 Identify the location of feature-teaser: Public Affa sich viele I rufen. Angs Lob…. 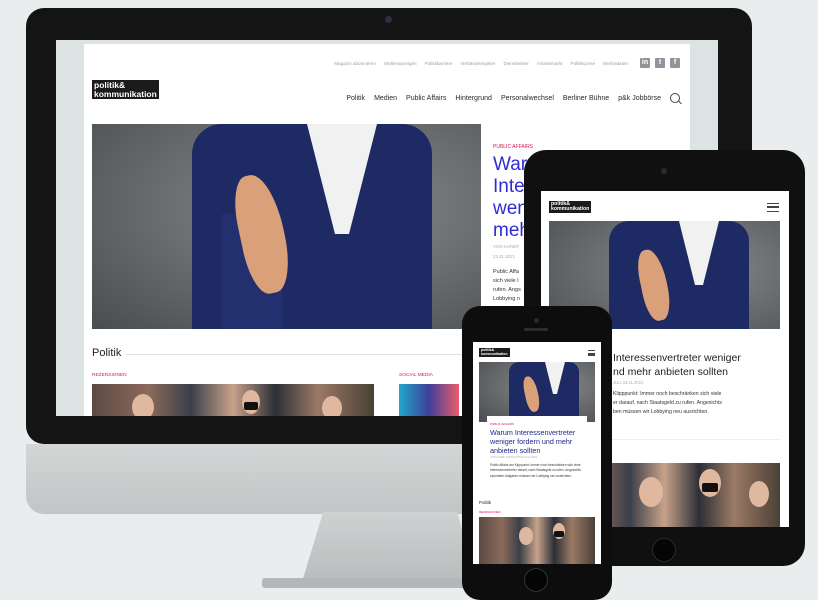
(510, 286).